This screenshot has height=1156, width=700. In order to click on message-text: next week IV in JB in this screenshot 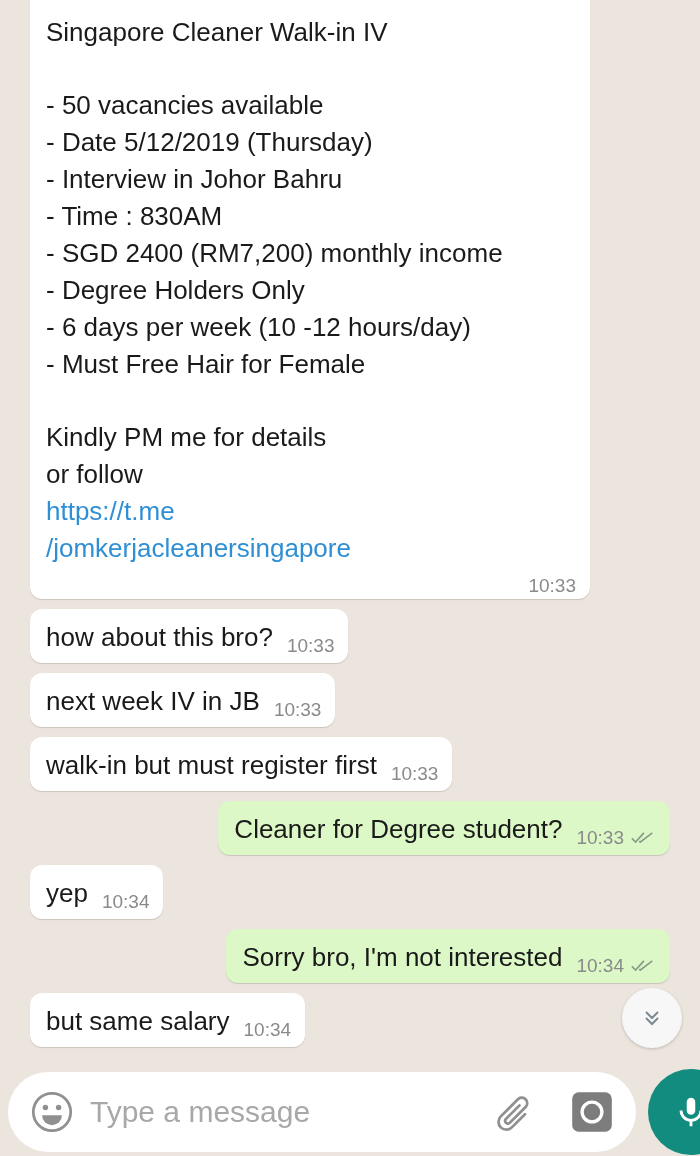, I will do `click(153, 701)`.